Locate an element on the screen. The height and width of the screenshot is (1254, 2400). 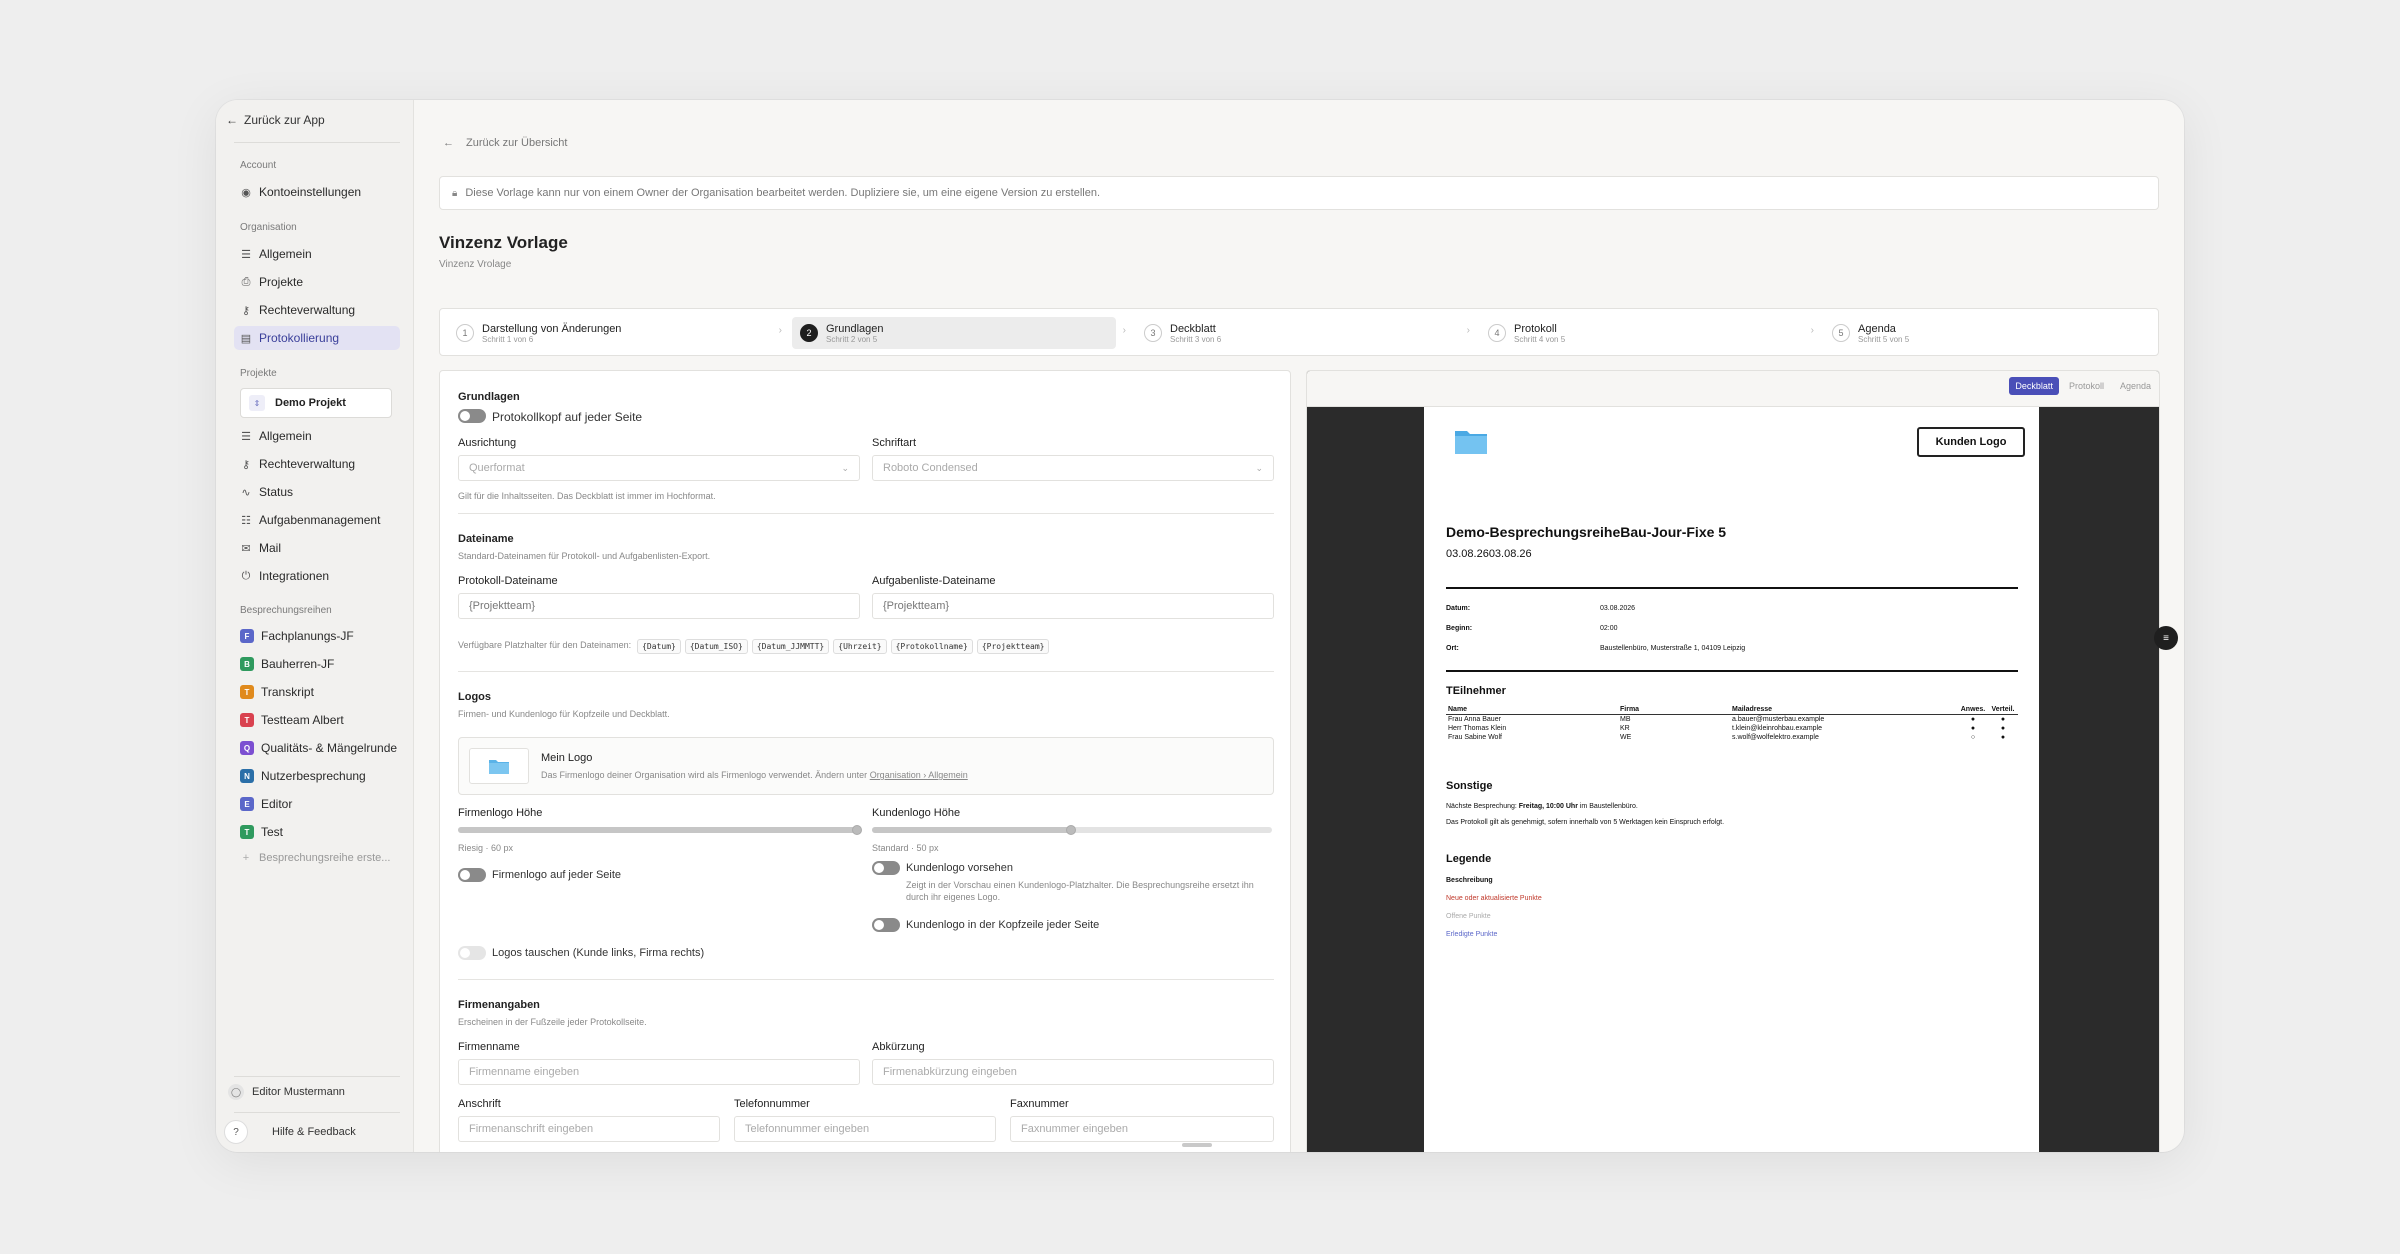
fax-input: Faxnummer eingeben is located at coordinates (1142, 1129).